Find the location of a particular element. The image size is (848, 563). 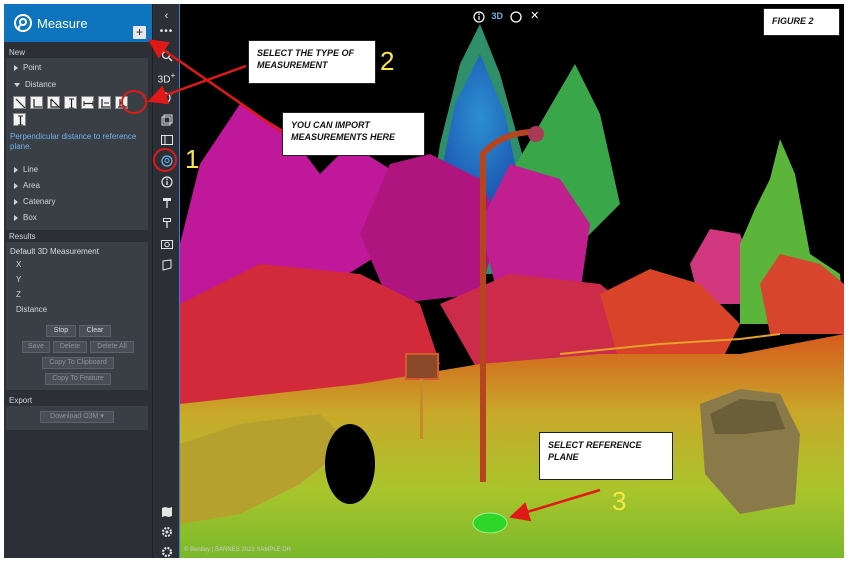

add-measurement-button: + is located at coordinates (139, 32).